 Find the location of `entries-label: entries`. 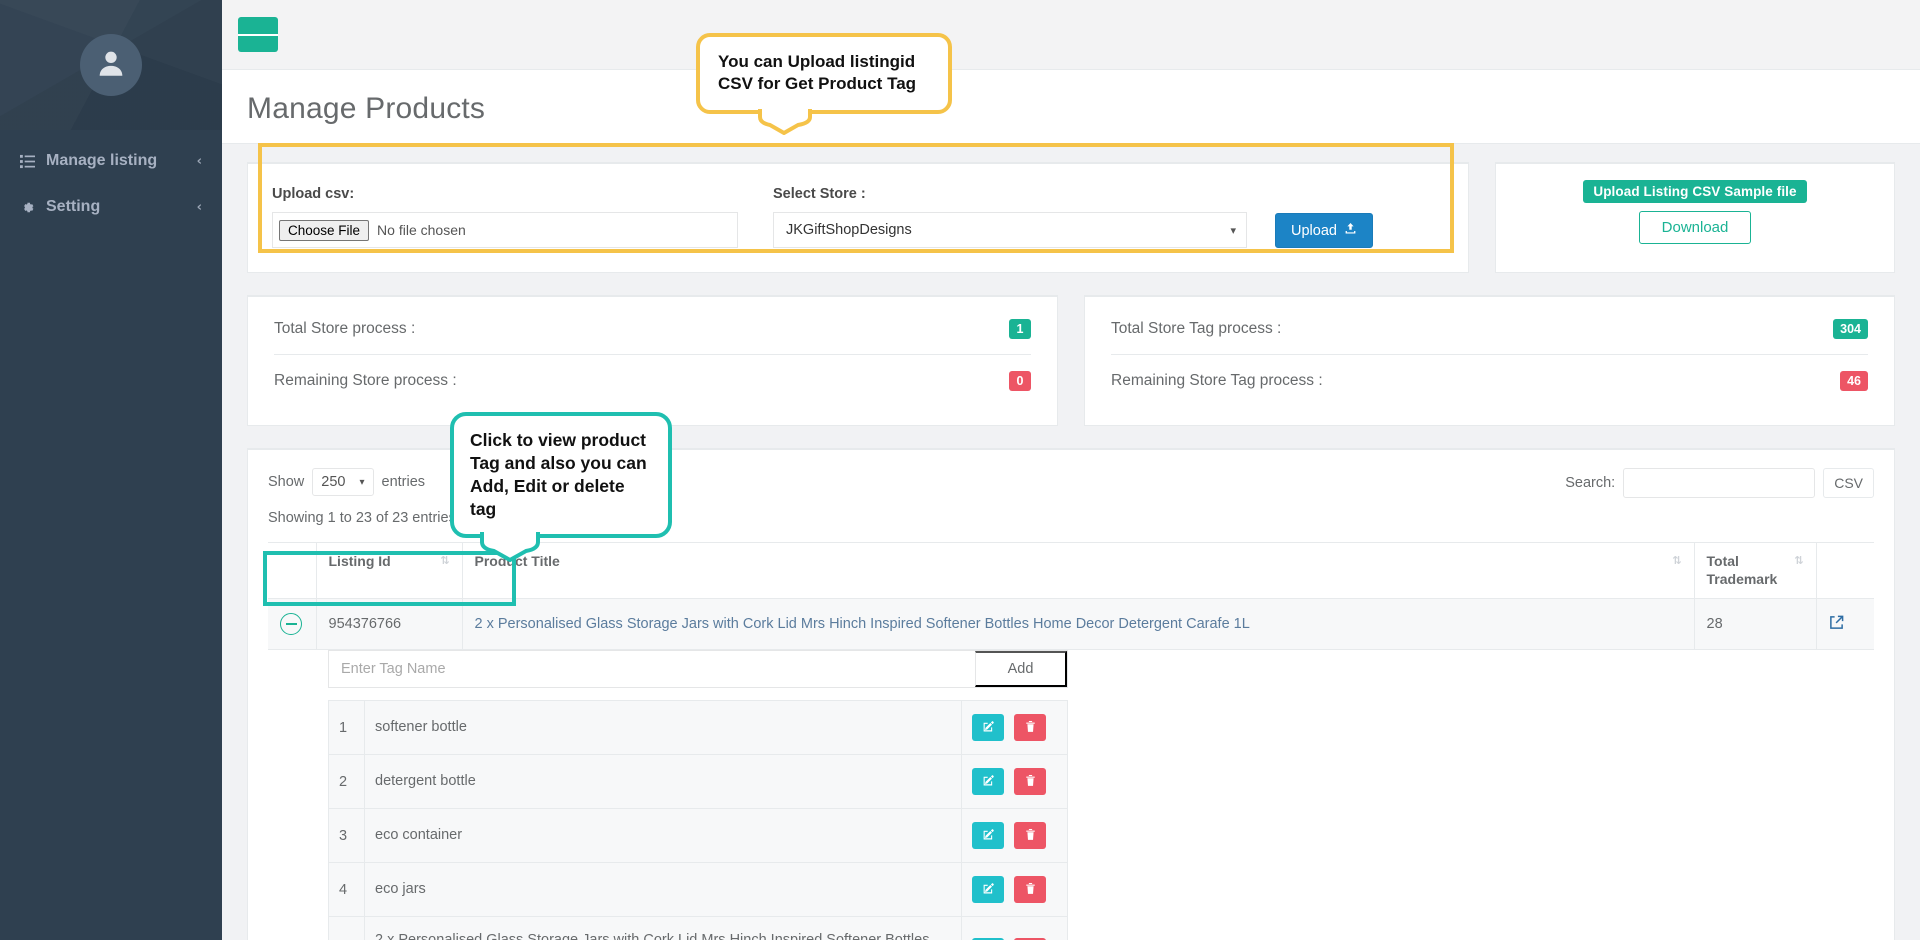

entries-label: entries is located at coordinates (403, 482).